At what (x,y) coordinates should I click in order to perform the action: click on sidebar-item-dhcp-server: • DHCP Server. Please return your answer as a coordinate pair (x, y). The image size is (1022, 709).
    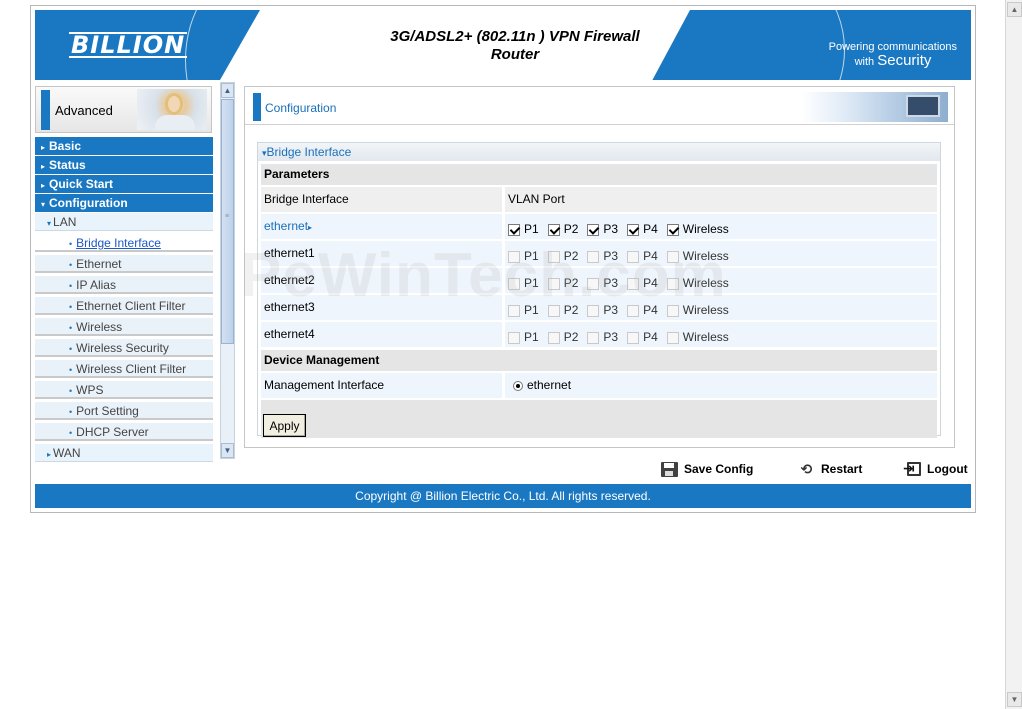
    Looking at the image, I should click on (124, 432).